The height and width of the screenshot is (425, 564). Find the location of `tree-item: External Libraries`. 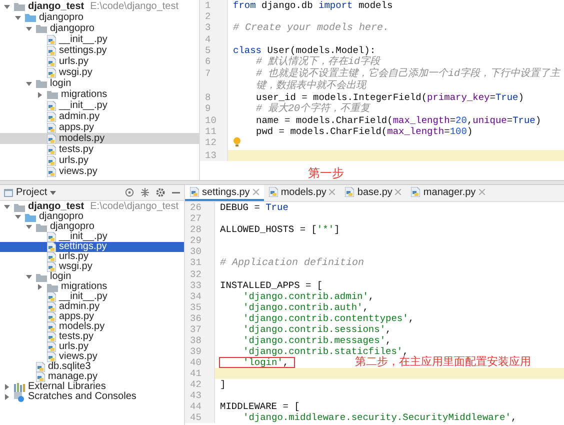

tree-item: External Libraries is located at coordinates (92, 387).